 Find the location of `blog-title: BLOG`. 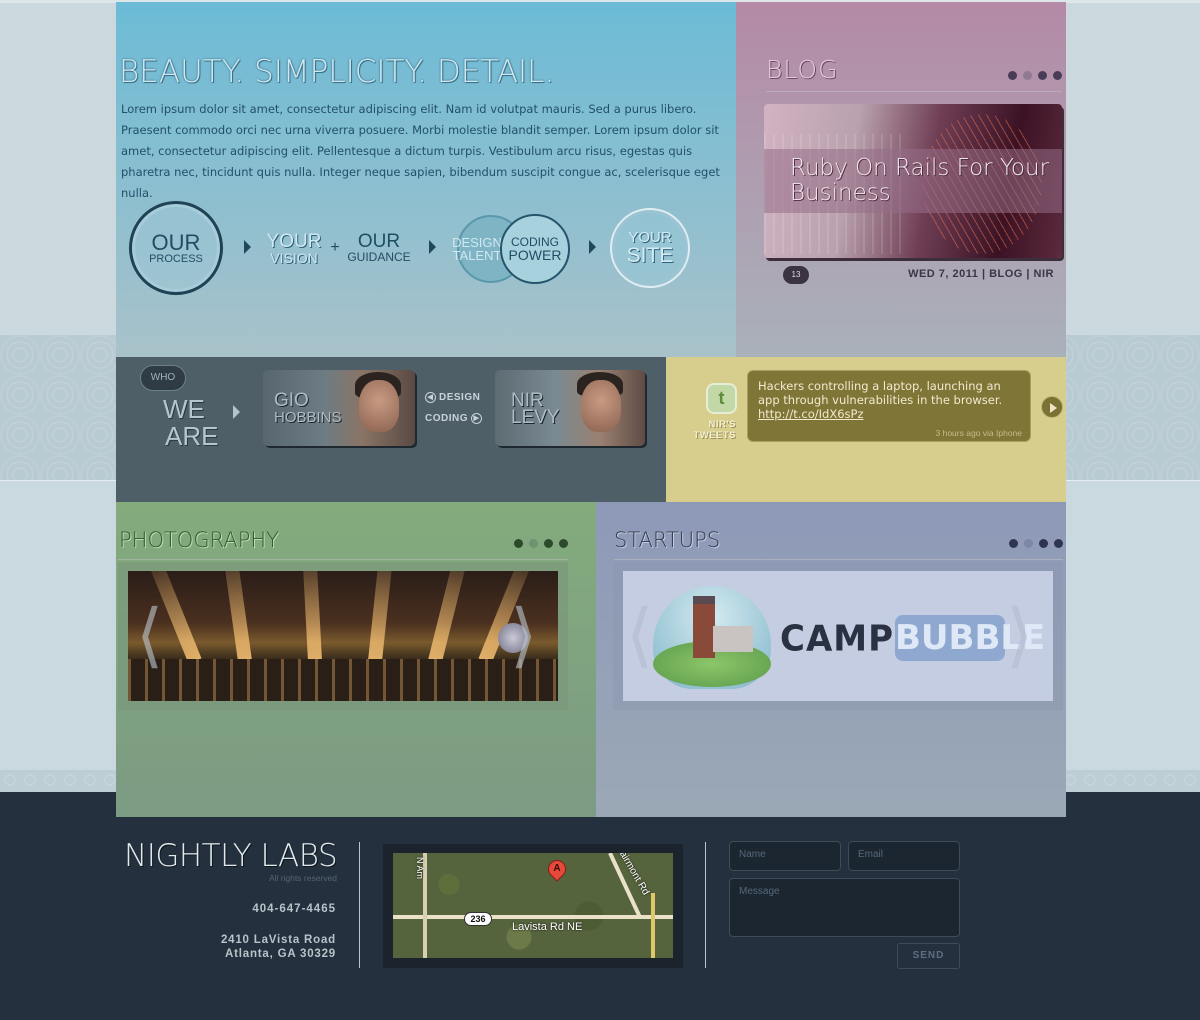

blog-title: BLOG is located at coordinates (802, 69).